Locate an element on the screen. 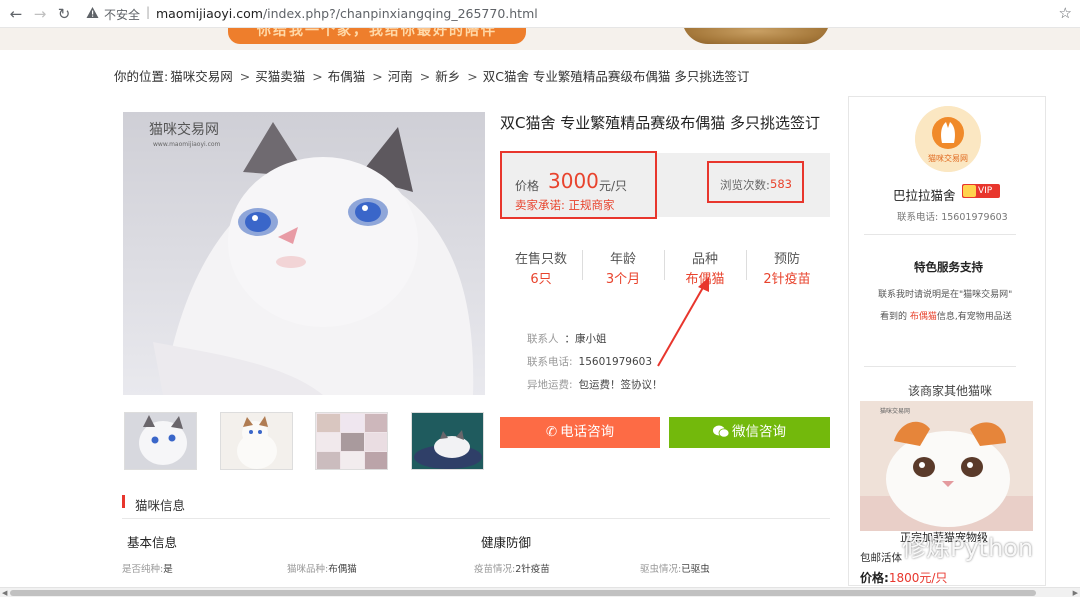 Image resolution: width=1080 pixels, height=597 pixels. scrollbar-thumb is located at coordinates (523, 593).